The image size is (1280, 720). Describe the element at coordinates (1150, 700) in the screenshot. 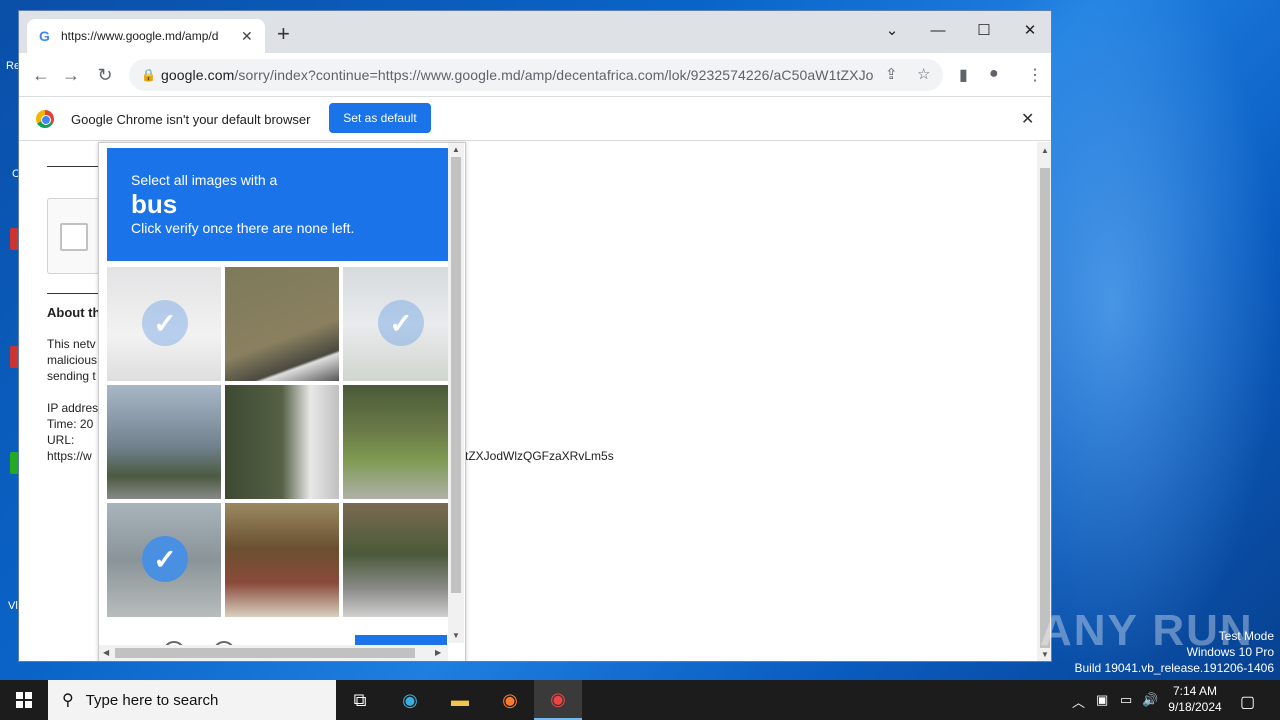

I see `volume-icon: 🔊` at that location.